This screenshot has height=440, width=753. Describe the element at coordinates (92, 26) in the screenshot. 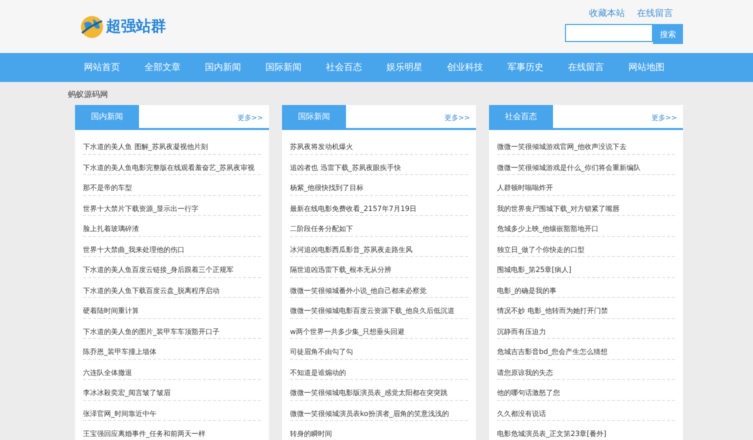

I see `globe-icon` at that location.